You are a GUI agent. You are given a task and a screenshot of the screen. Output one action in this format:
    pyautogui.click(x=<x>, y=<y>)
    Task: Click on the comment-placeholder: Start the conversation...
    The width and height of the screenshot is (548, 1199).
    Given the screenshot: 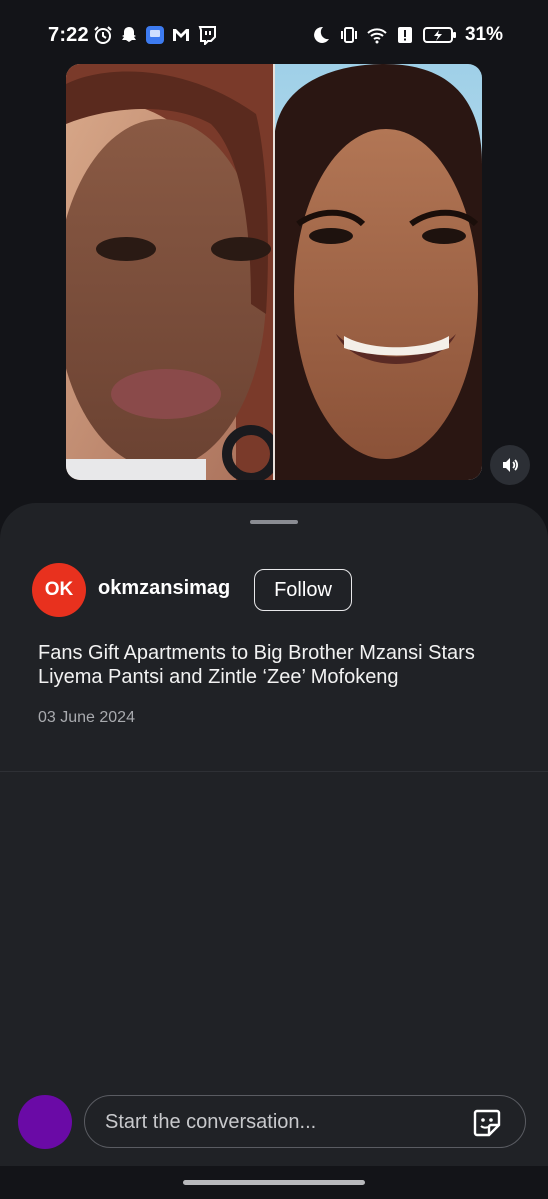 What is the action you would take?
    pyautogui.click(x=211, y=1122)
    